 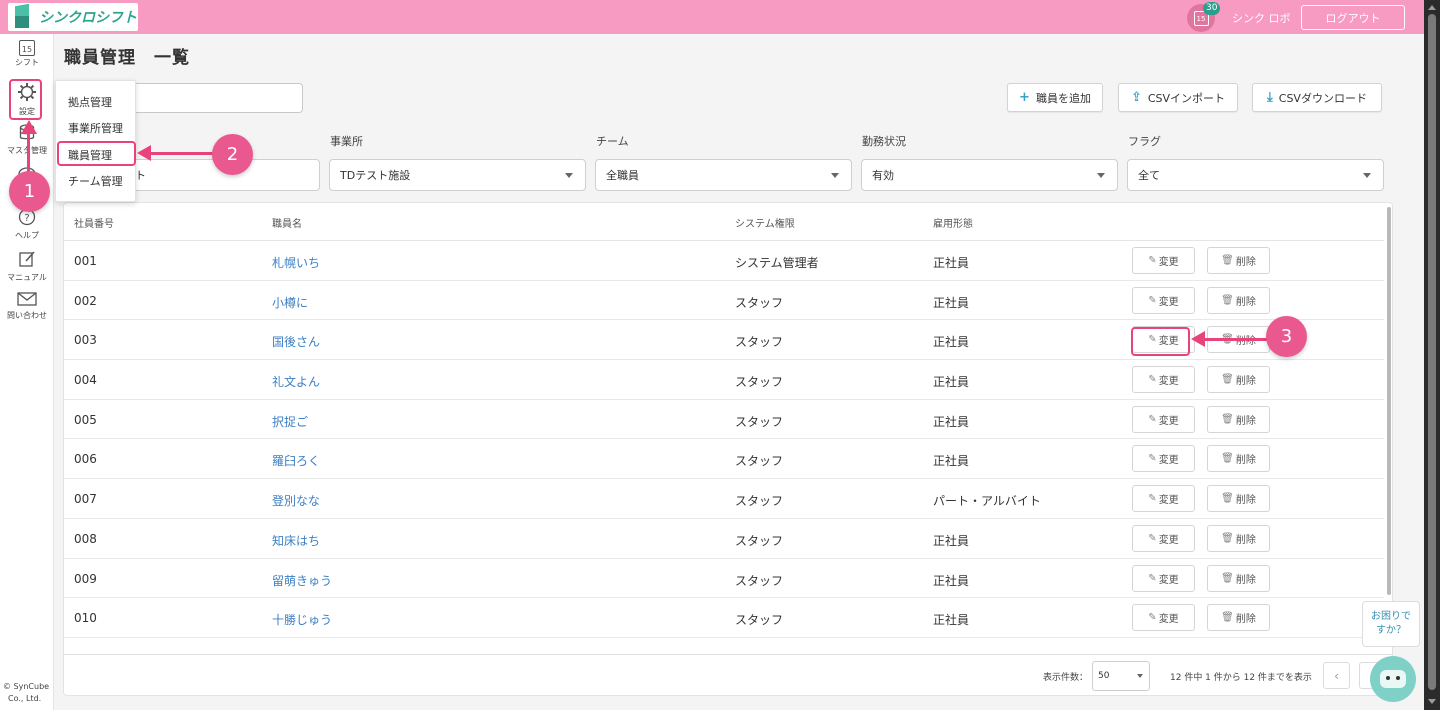 What do you see at coordinates (90, 102) in the screenshot?
I see `menu-item-base-management: 拠点管理` at bounding box center [90, 102].